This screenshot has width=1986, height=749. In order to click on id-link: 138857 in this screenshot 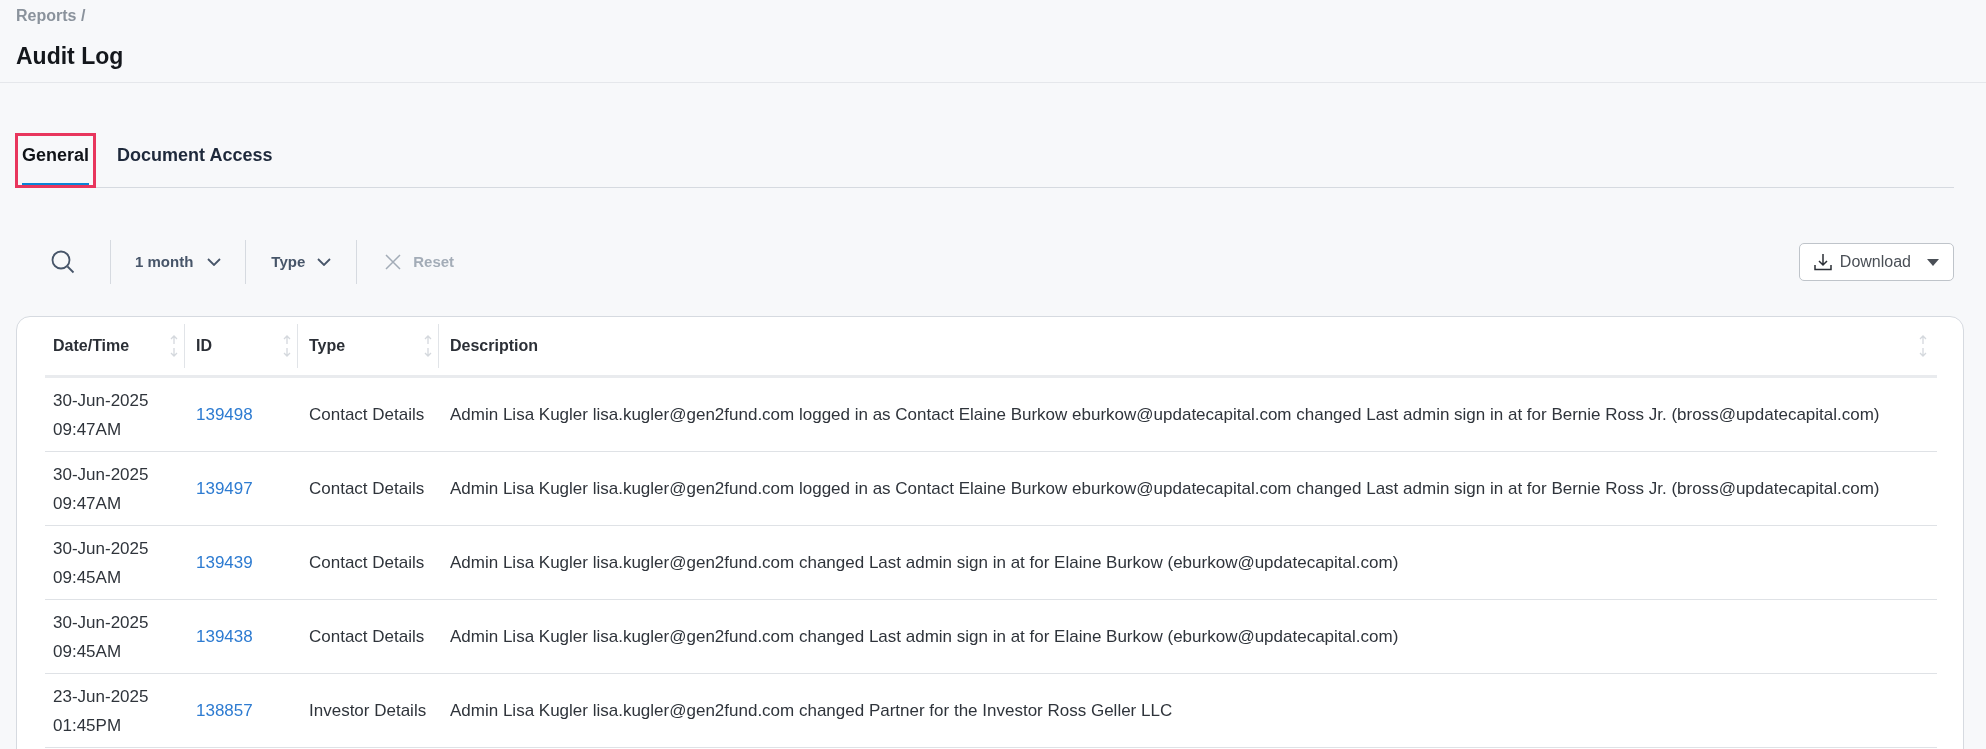, I will do `click(224, 710)`.